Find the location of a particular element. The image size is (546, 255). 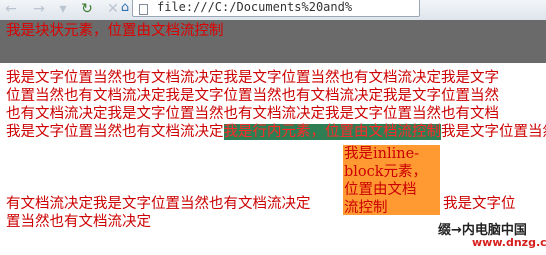

browser-toolbar: ← → ▾ ↻ ✕ ⌂ file:///C:/Documents%20and% is located at coordinates (273, 10).